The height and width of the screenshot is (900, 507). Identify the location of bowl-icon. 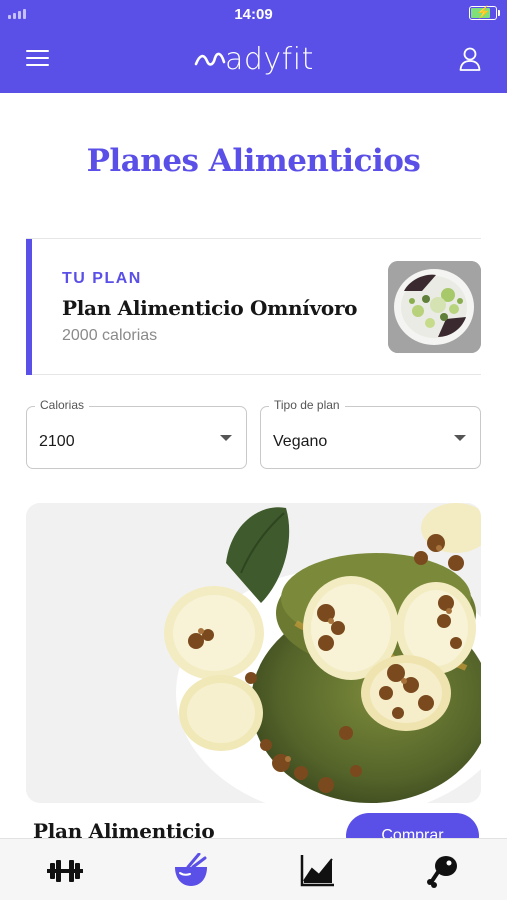
(191, 869).